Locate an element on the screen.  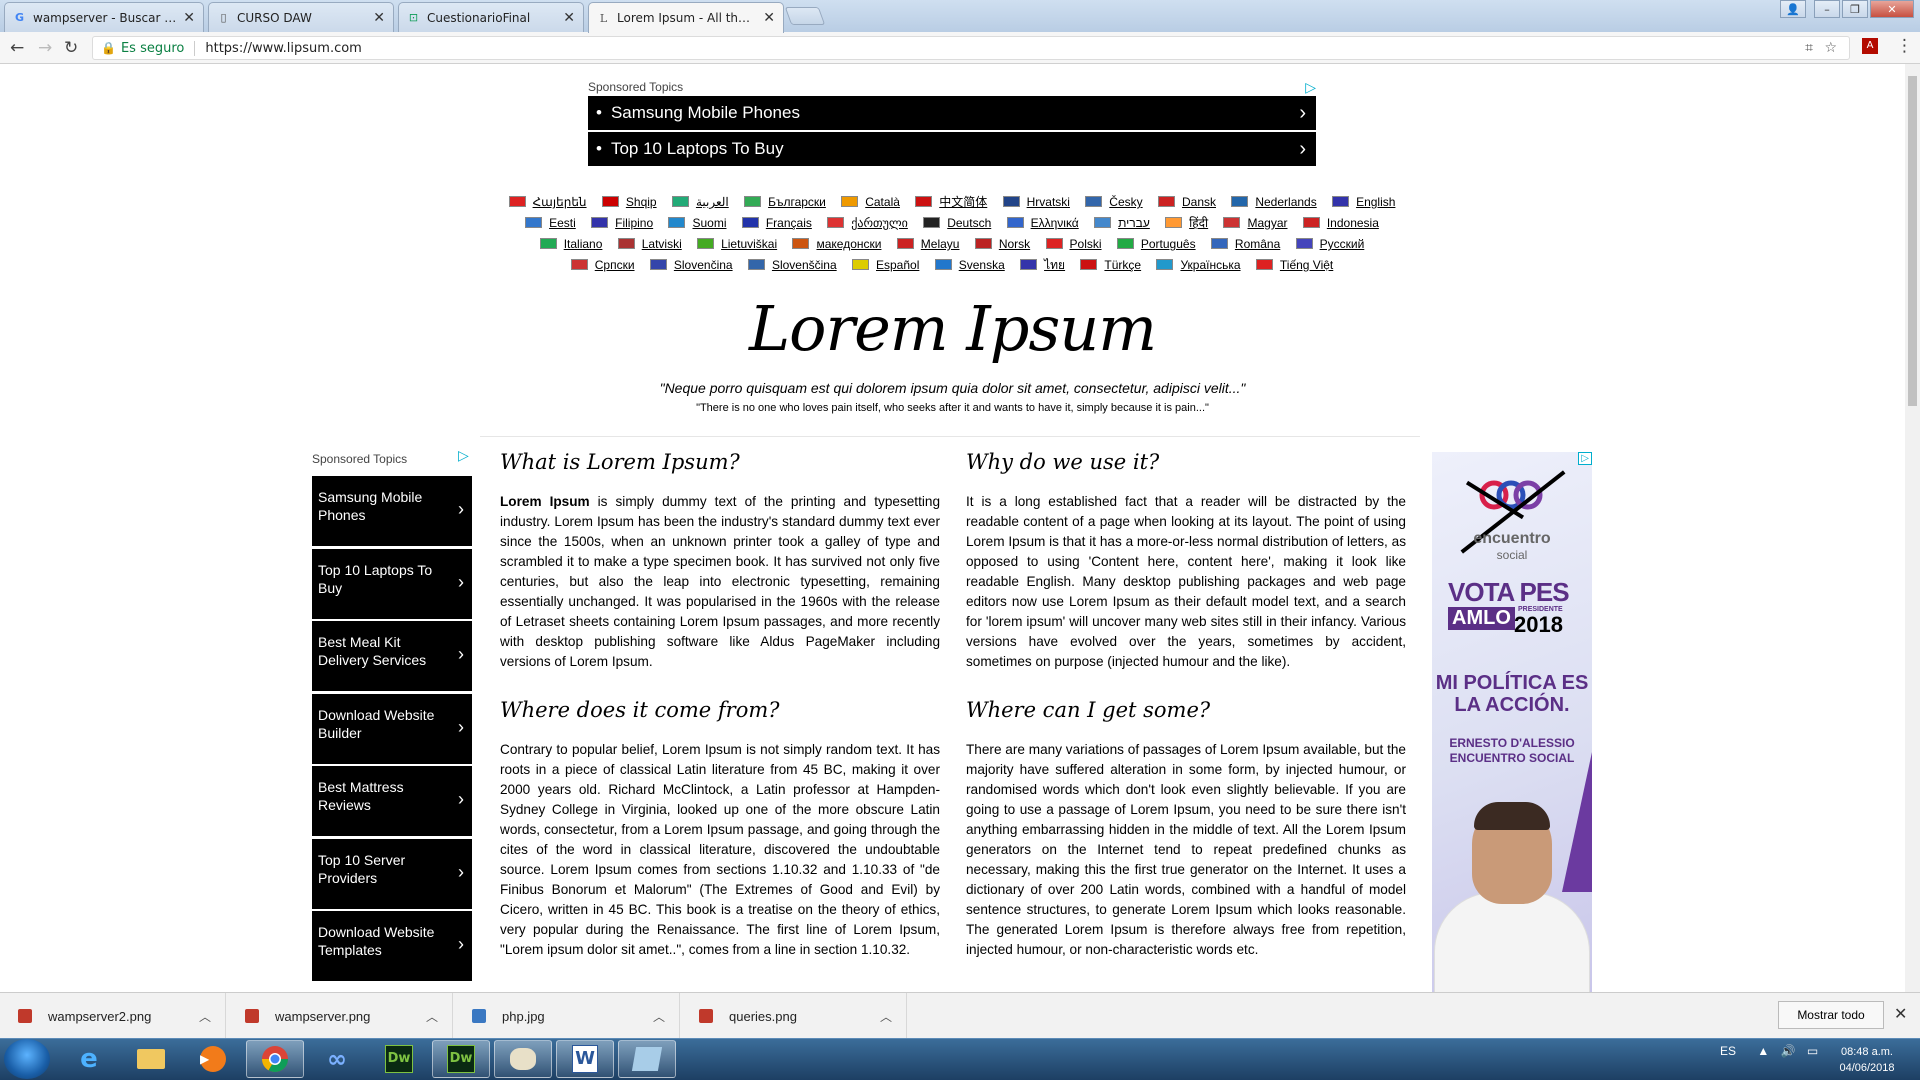
reload-icon: ↻ is located at coordinates (71, 48).